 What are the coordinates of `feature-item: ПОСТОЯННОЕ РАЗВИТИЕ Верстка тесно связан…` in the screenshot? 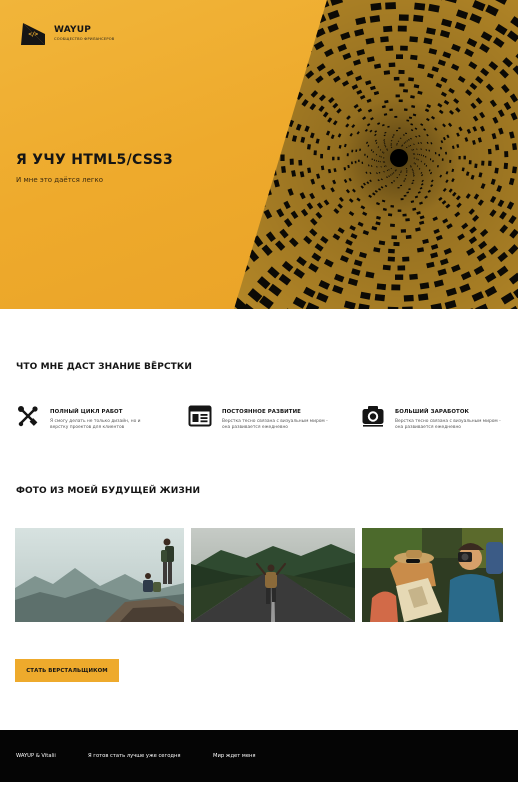 It's located at (259, 417).